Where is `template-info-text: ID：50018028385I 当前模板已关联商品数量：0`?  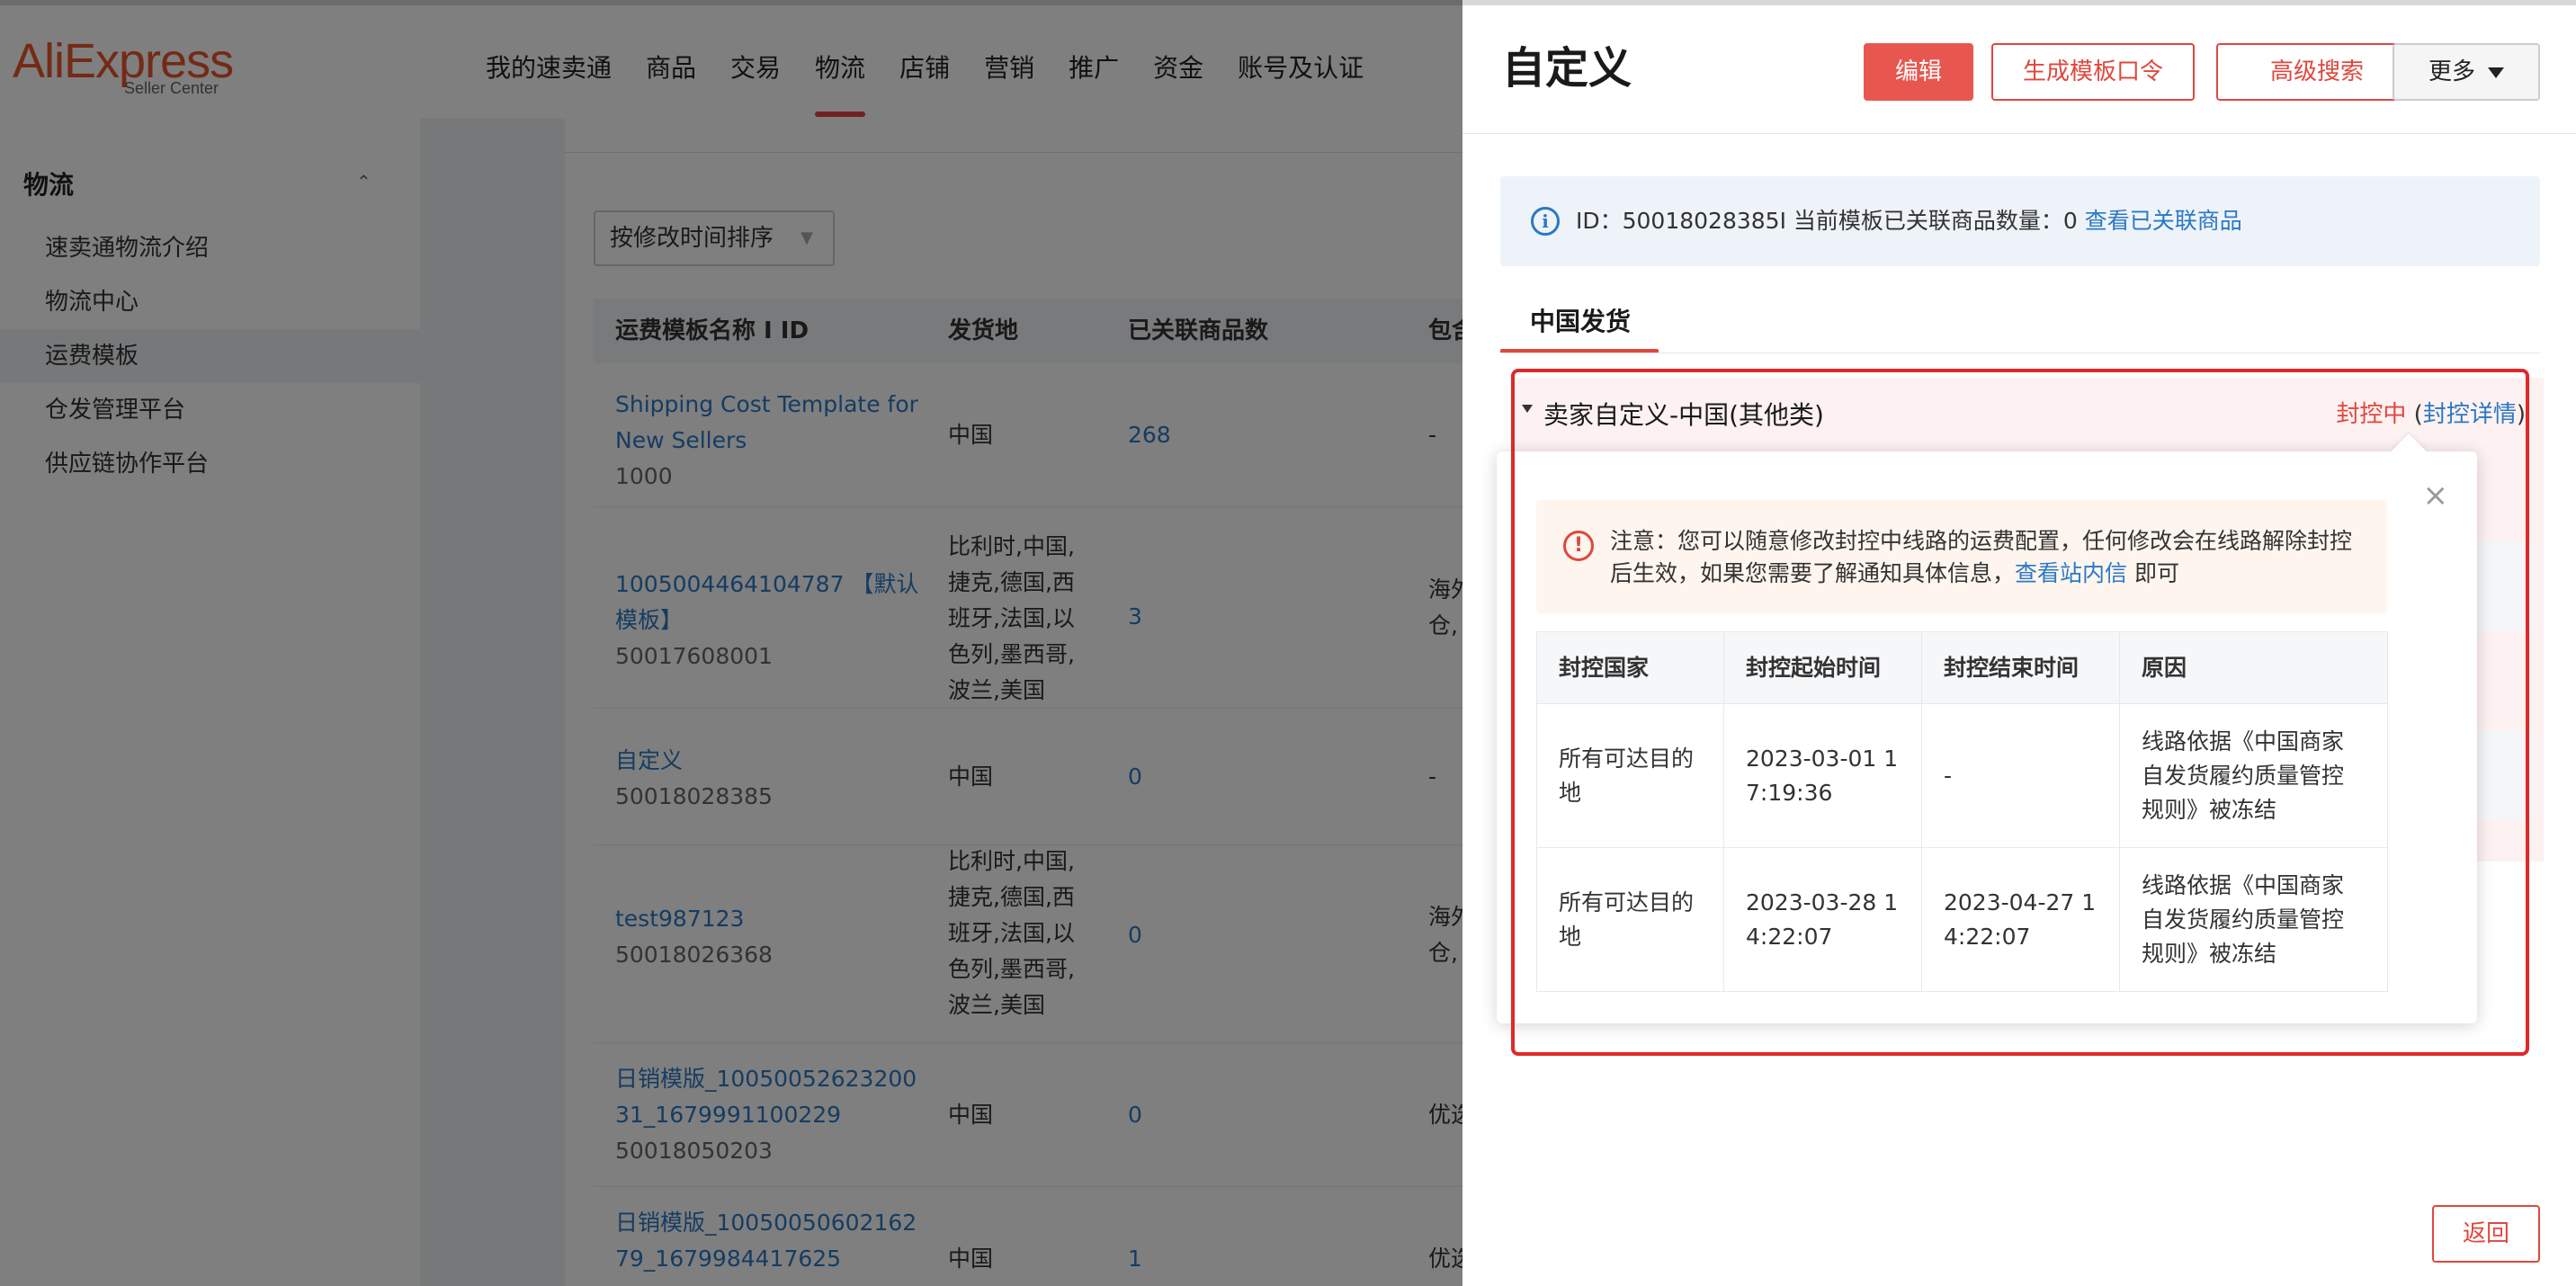
template-info-text: ID：50018028385I 当前模板已关联商品数量：0 is located at coordinates (1830, 221).